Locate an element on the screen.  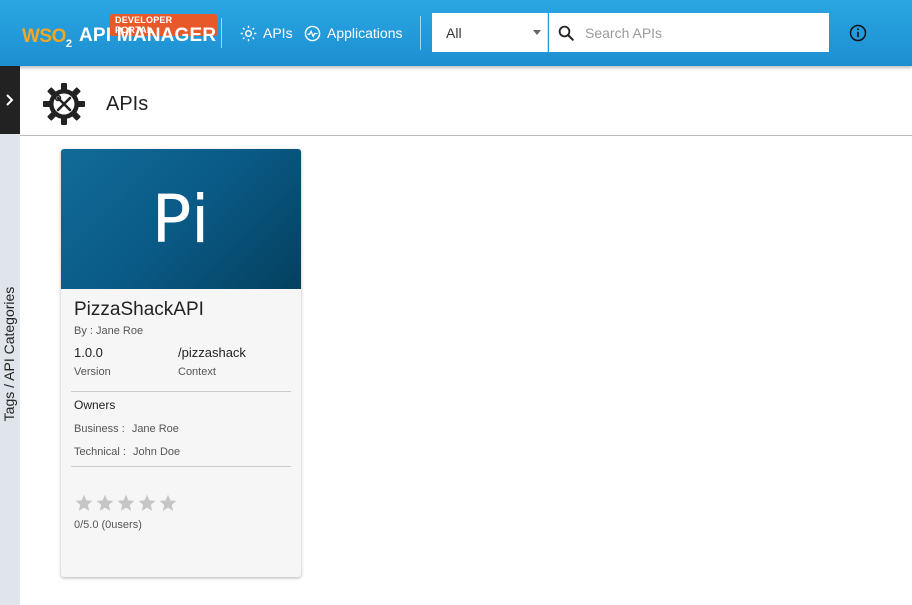
chevron-right-icon is located at coordinates (10, 100).